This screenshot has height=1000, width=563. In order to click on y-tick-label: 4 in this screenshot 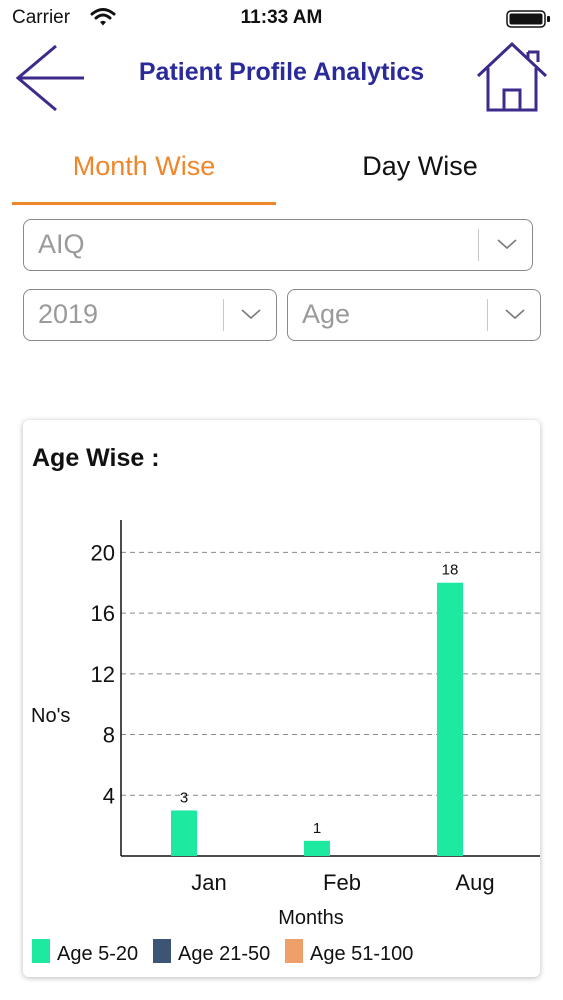, I will do `click(109, 795)`.